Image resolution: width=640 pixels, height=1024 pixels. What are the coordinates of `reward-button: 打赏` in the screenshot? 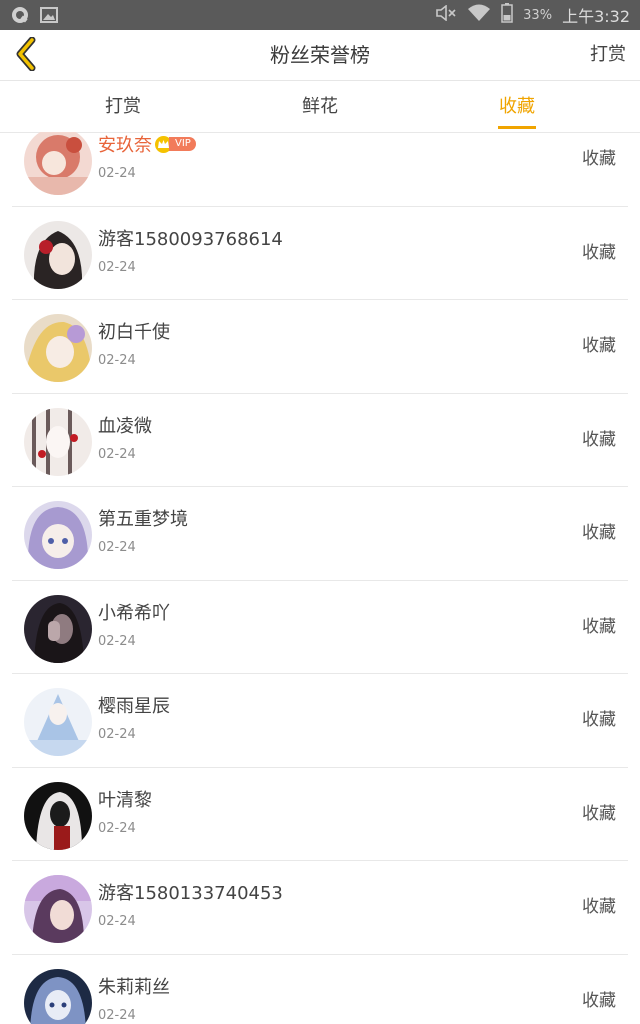 It's located at (608, 55).